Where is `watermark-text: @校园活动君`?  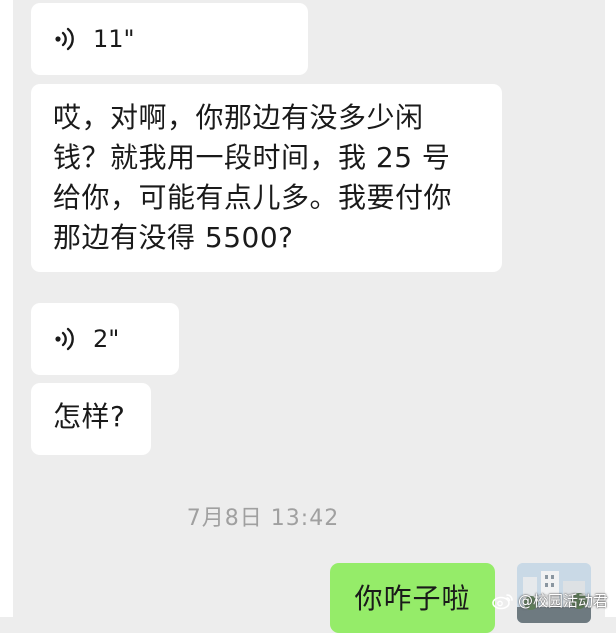
watermark-text: @校园活动君 is located at coordinates (562, 601).